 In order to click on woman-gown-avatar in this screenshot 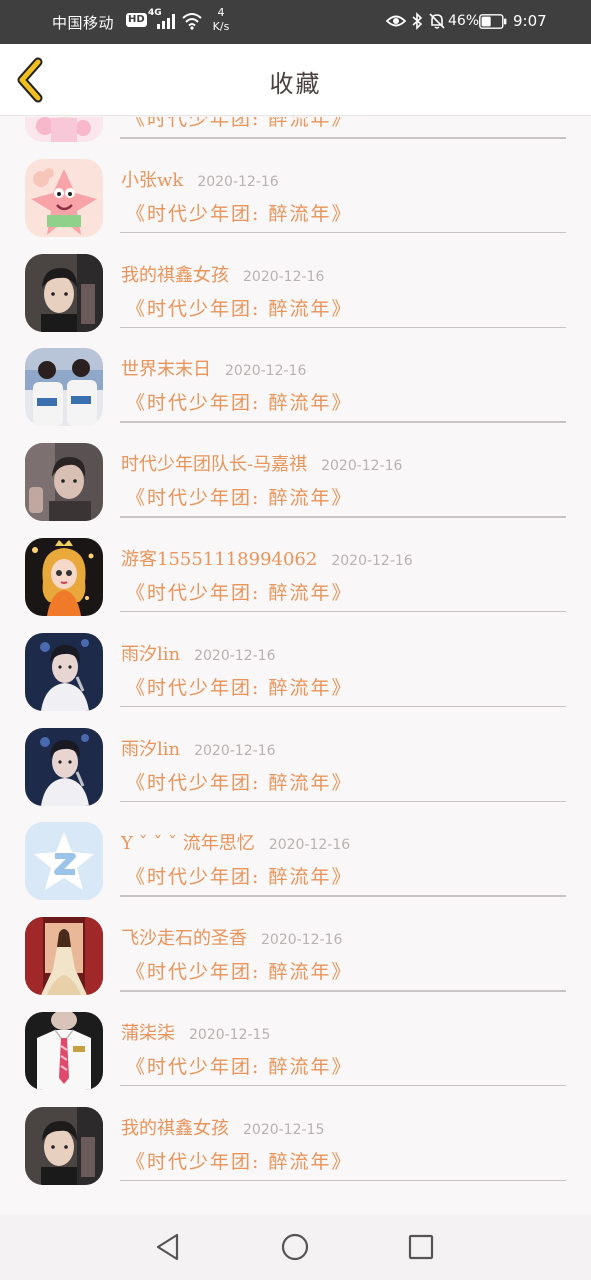, I will do `click(64, 956)`.